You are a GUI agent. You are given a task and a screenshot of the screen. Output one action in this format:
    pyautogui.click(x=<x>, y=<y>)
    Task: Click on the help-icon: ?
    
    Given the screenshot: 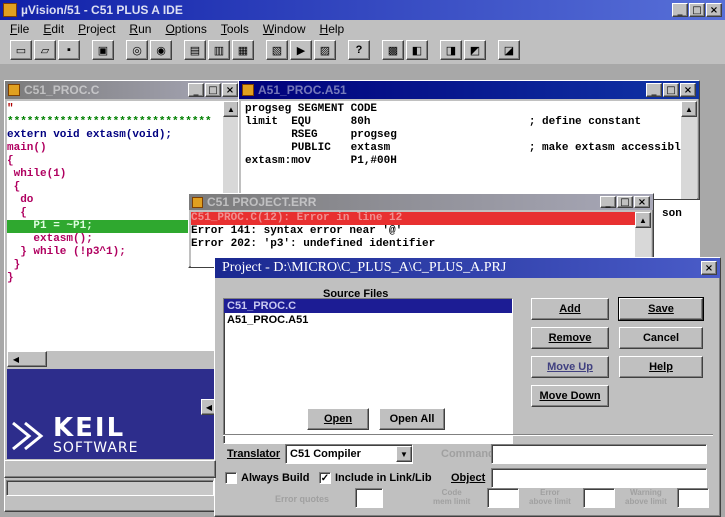 What is the action you would take?
    pyautogui.click(x=359, y=50)
    